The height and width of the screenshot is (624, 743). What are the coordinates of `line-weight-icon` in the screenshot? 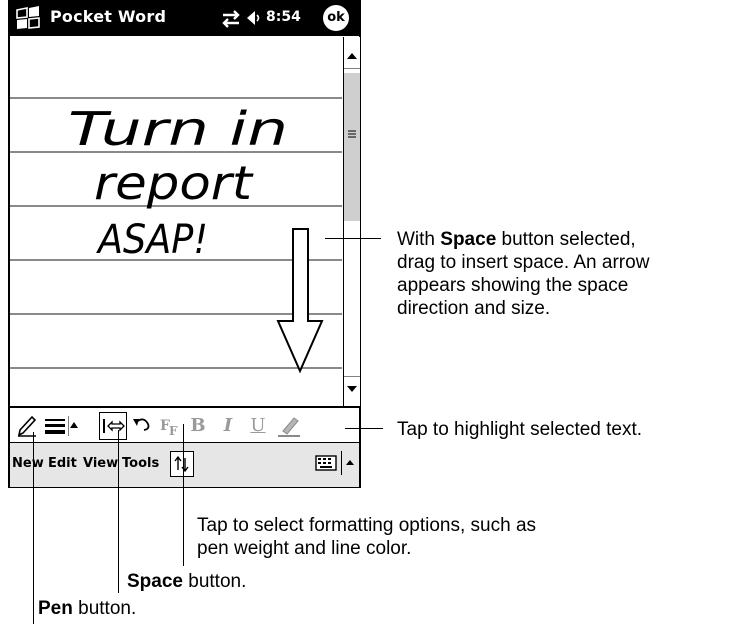 It's located at (55, 426).